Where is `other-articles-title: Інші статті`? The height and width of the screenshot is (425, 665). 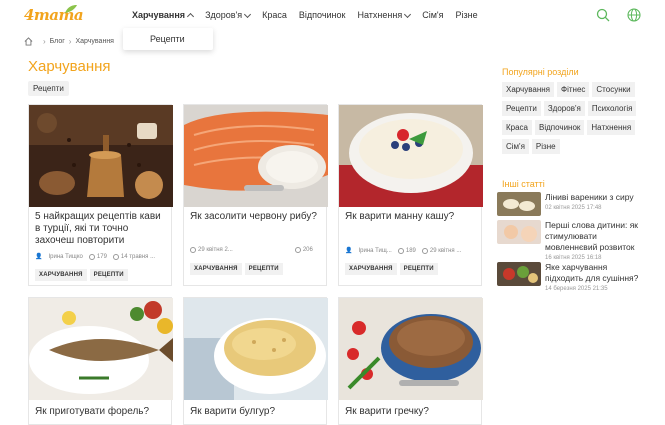 other-articles-title: Інші статті is located at coordinates (523, 184).